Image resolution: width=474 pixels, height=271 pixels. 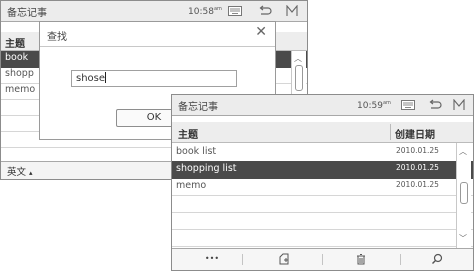 I want to click on column-header: 主题 创建日期, so click(x=322, y=132).